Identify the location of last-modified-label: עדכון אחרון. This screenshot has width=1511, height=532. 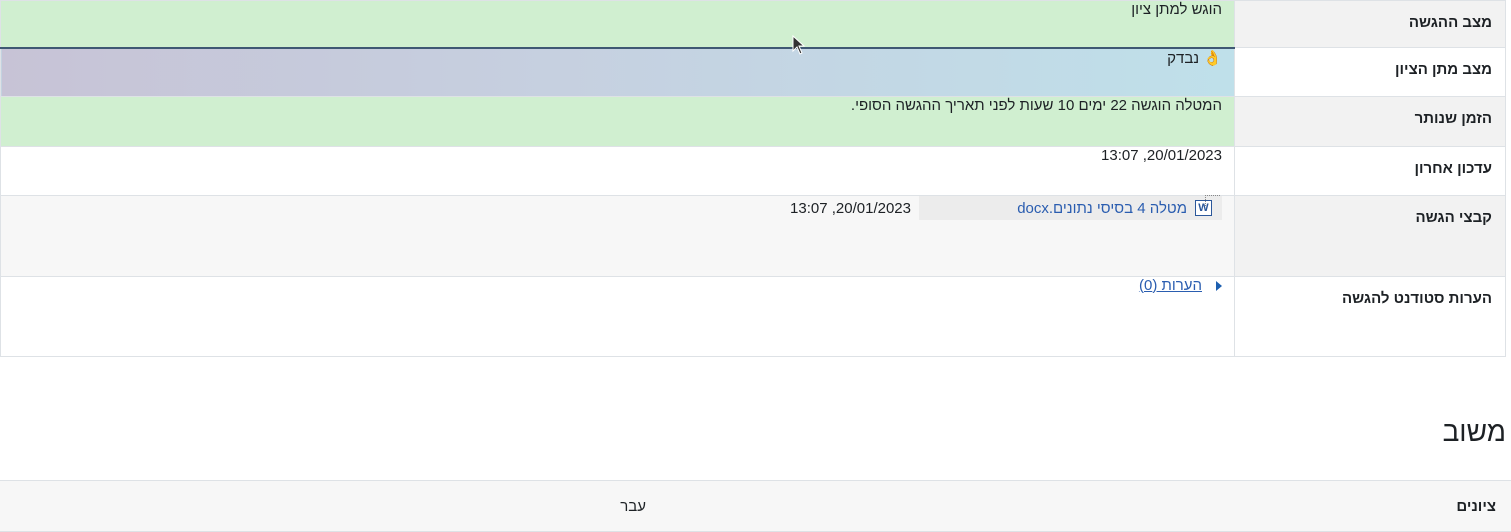
(1370, 171).